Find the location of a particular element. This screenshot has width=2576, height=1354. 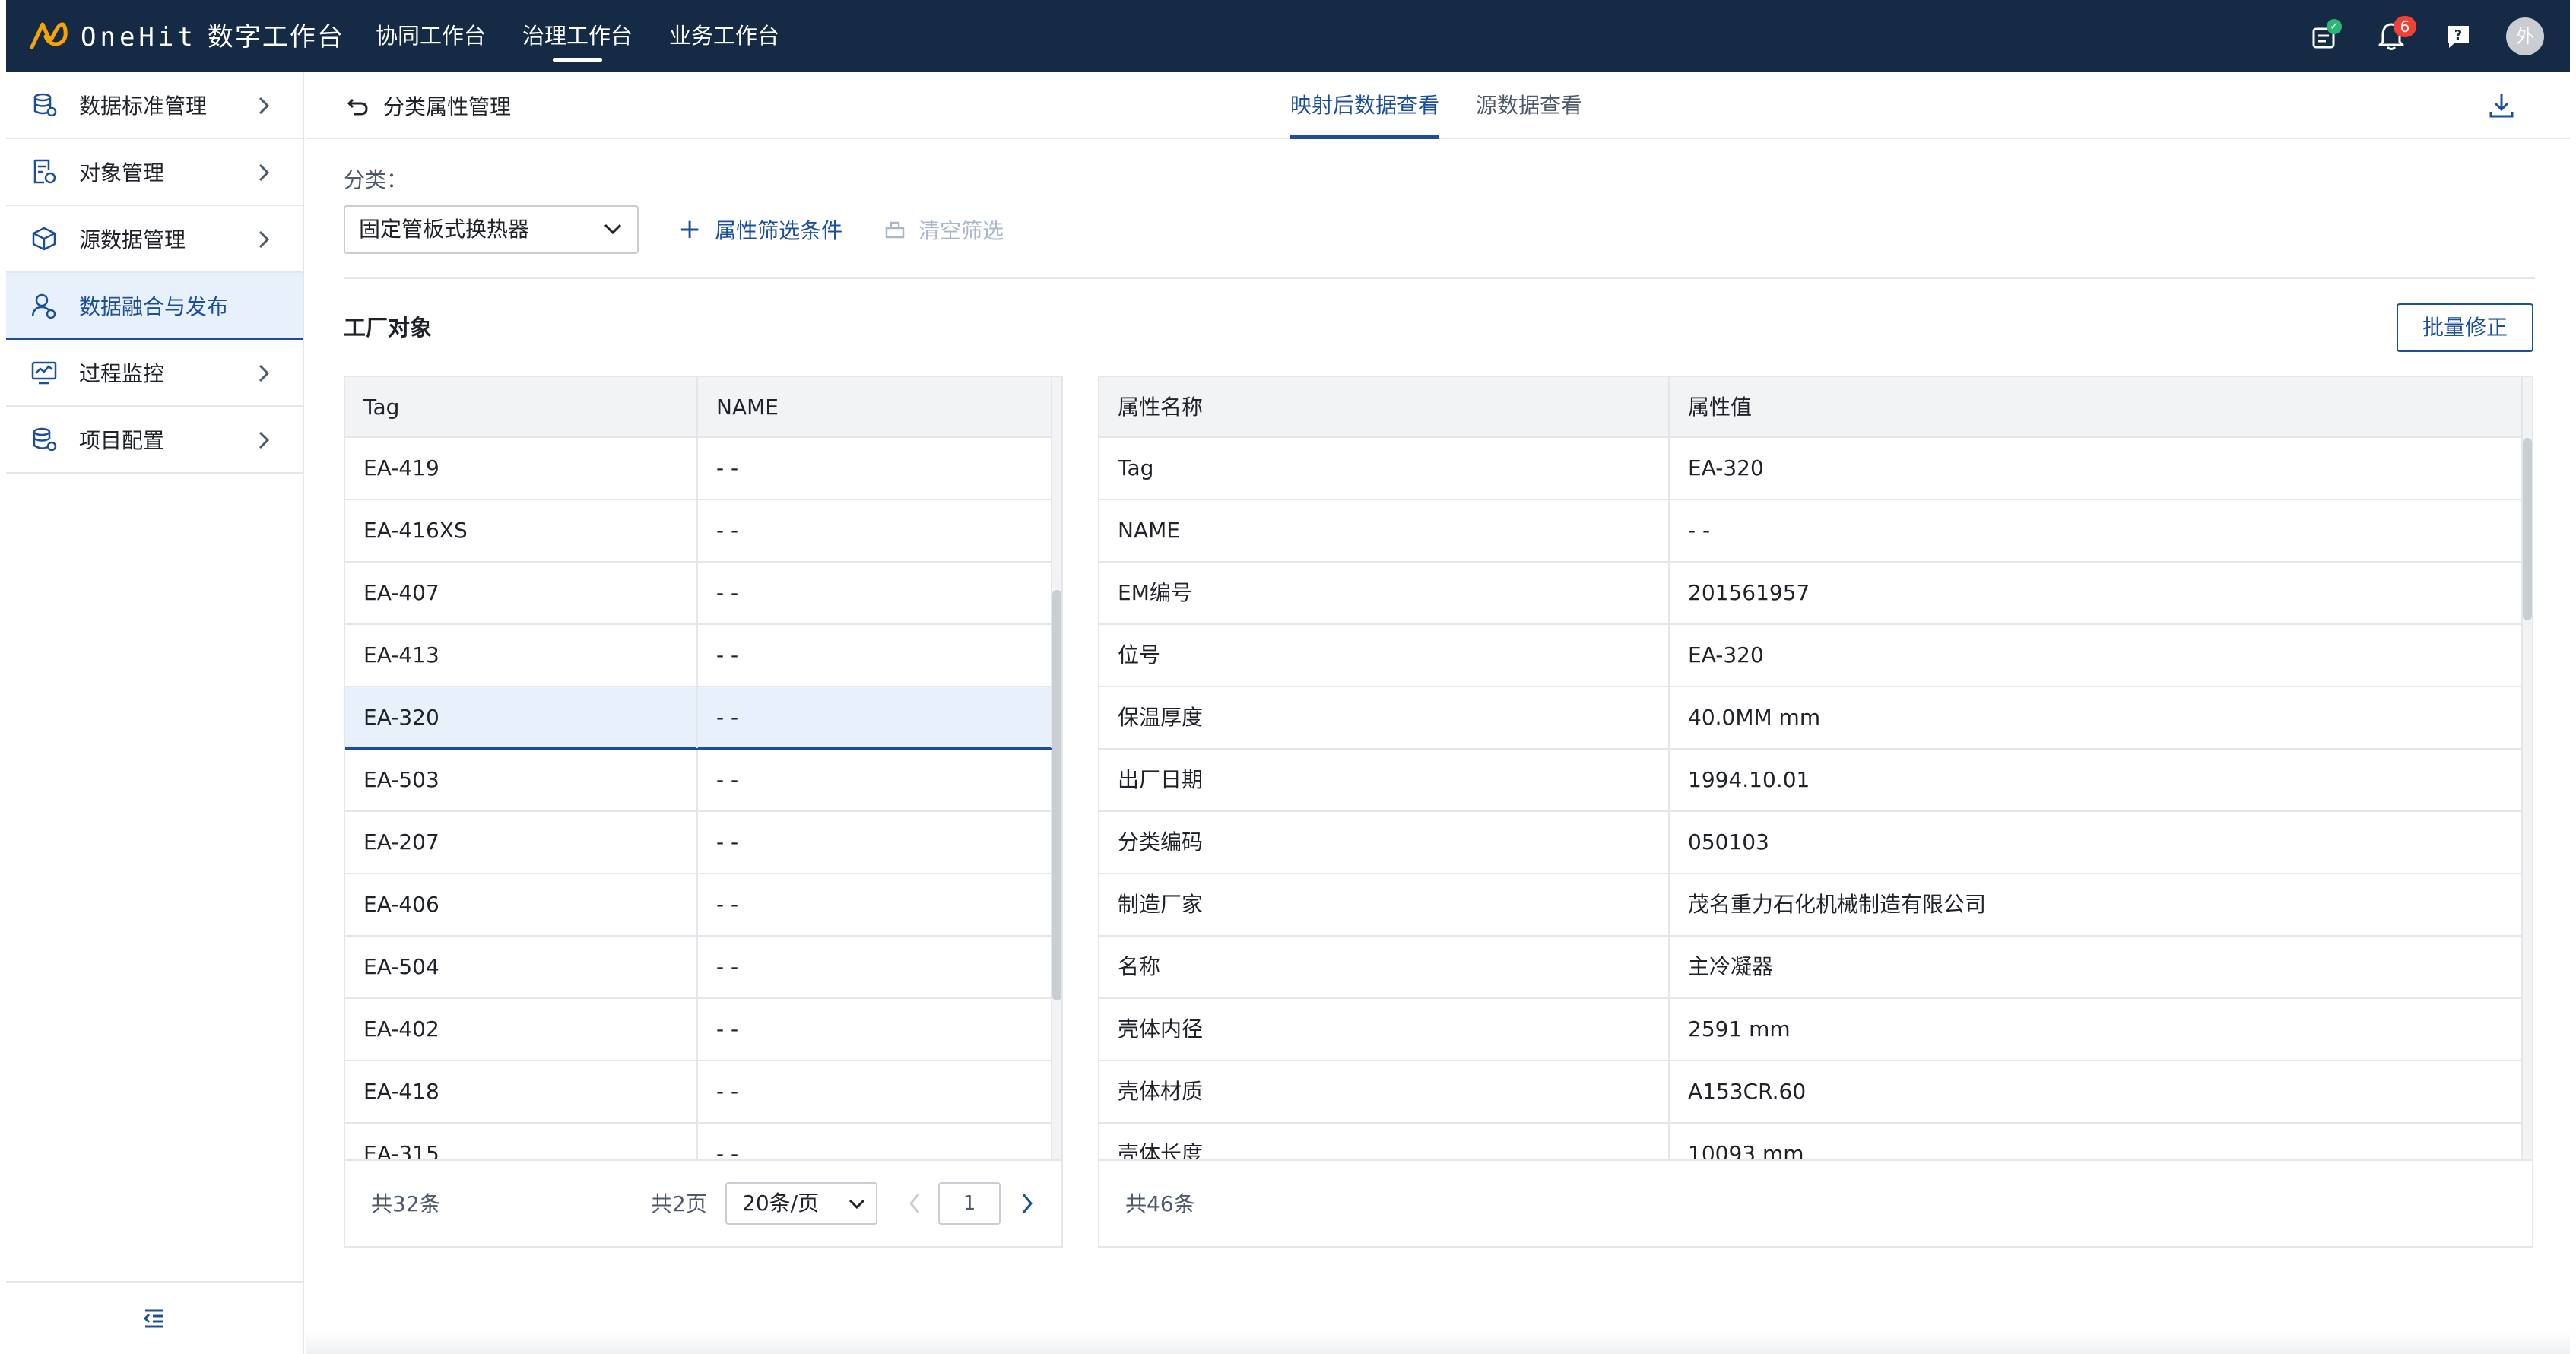

table-row: 壳体内径 2591 mm is located at coordinates (1811, 1030).